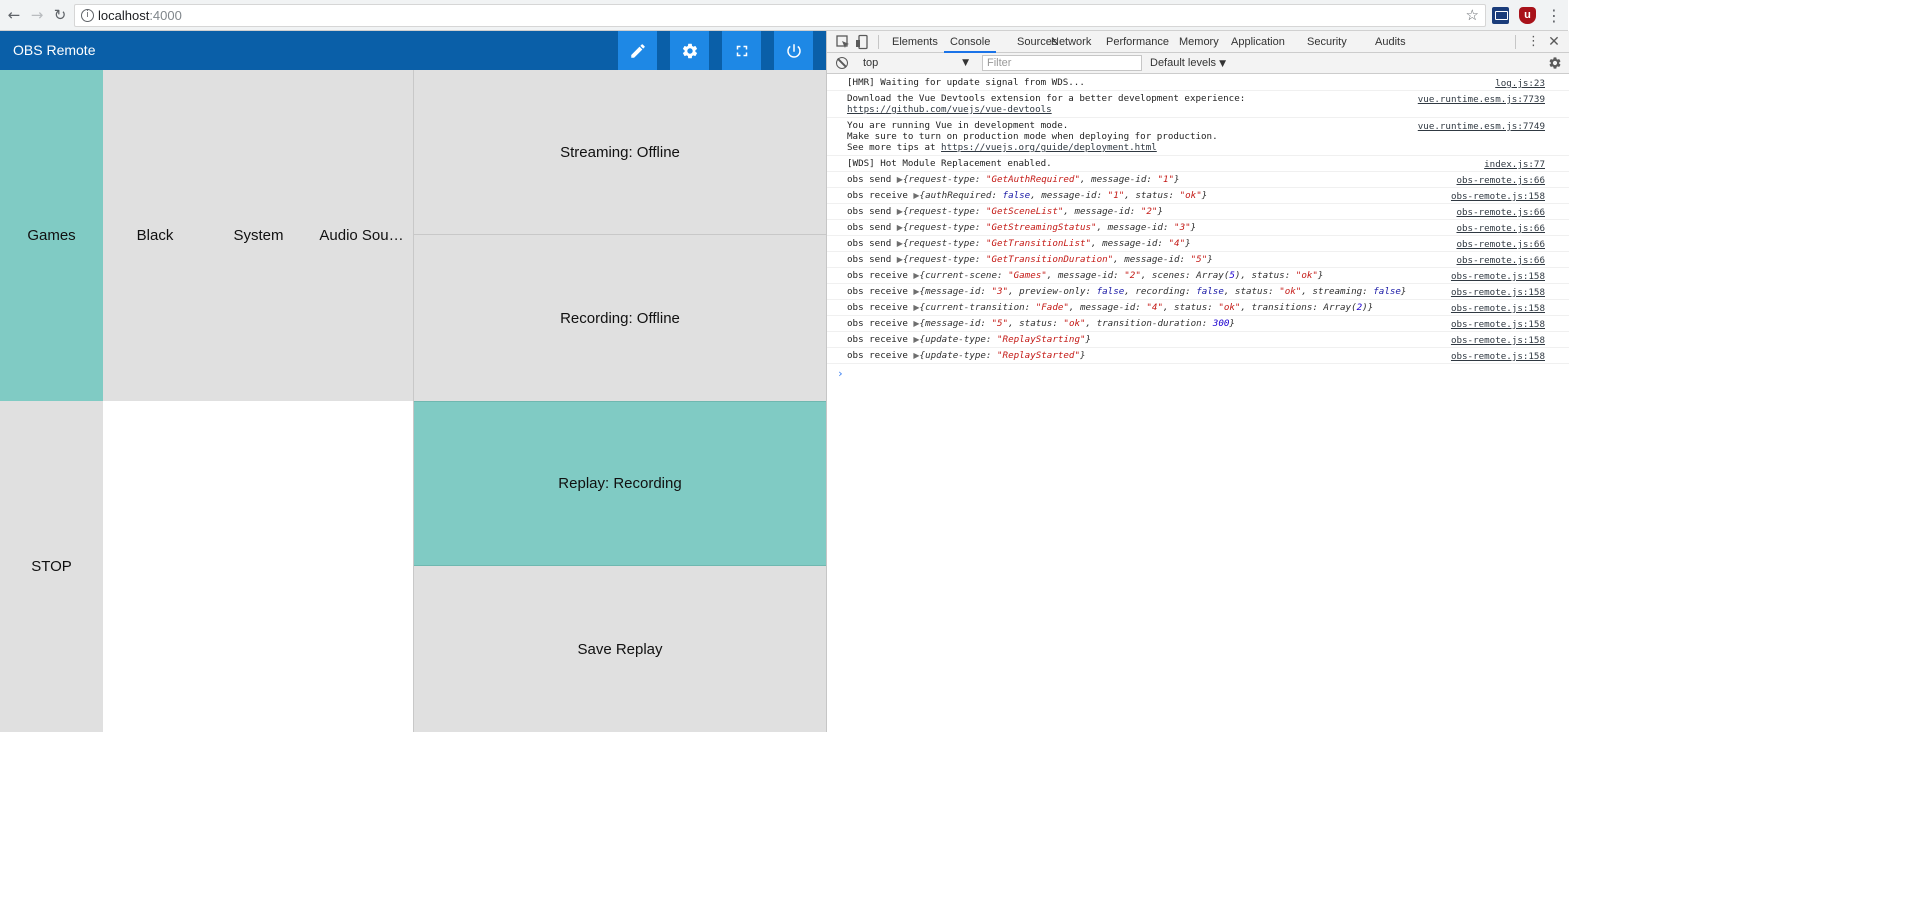  Describe the element at coordinates (949, 109) in the screenshot. I see `console-link: https://github.com/vuejs/vue-devtools` at that location.